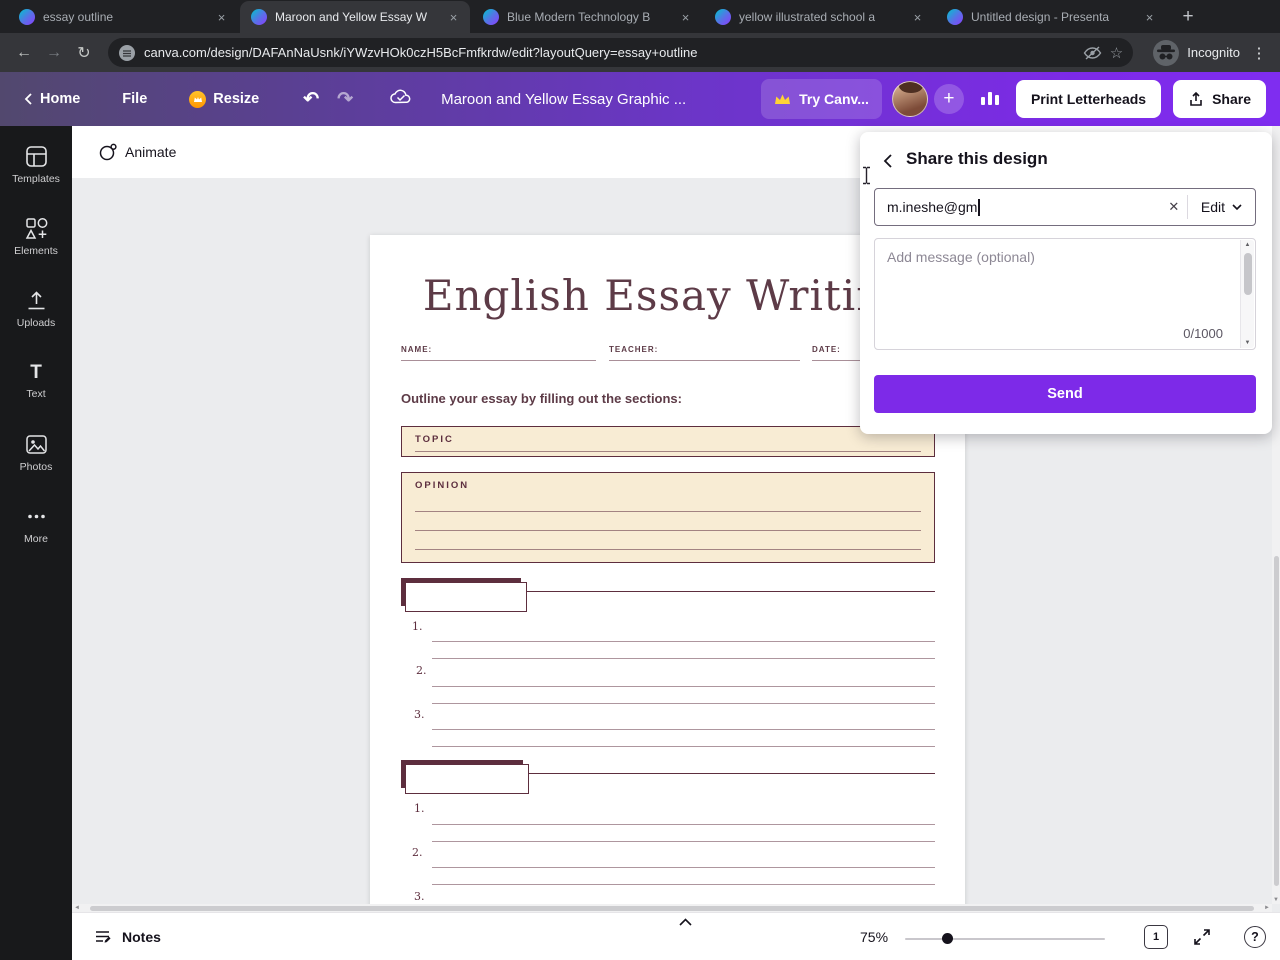 The width and height of the screenshot is (1280, 960). Describe the element at coordinates (1174, 207) in the screenshot. I see `clear-email-icon: ✕` at that location.